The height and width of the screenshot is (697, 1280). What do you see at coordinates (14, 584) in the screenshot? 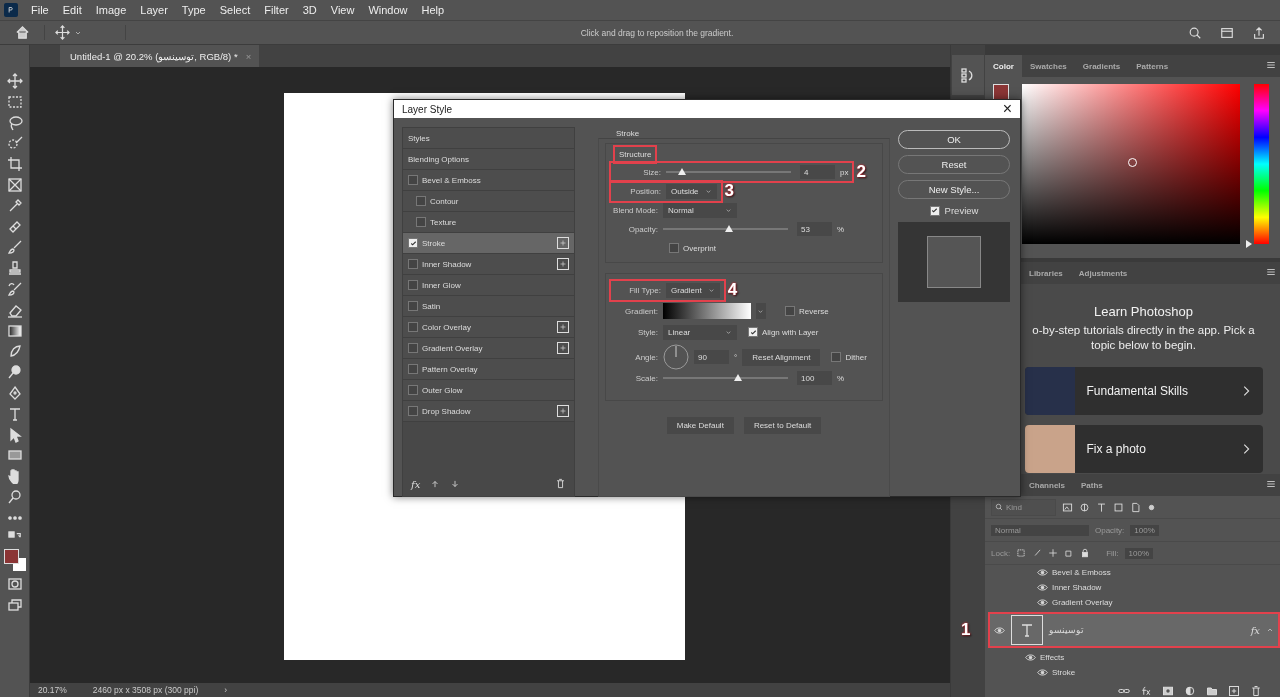
I see `quick-mask-icon` at bounding box center [14, 584].